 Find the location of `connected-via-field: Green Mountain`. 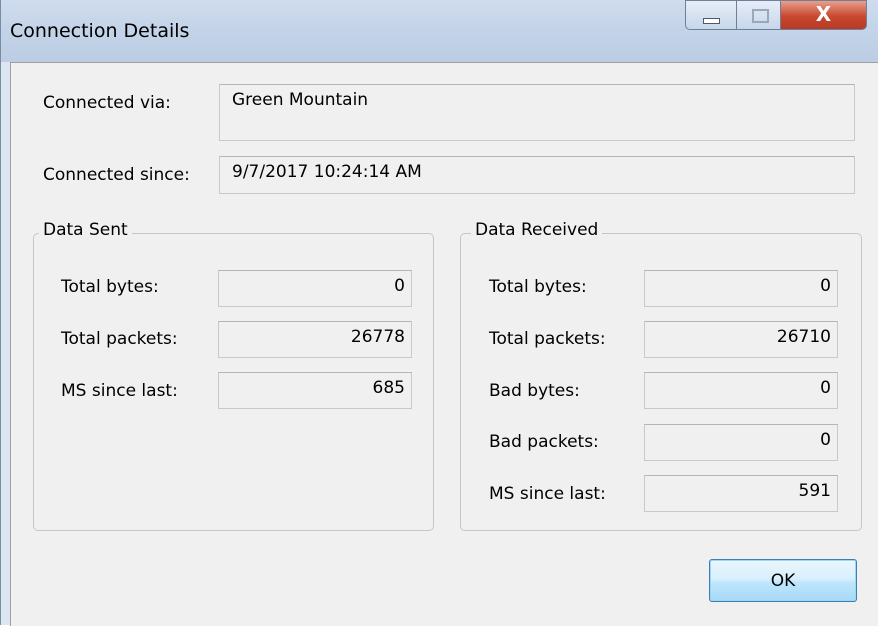

connected-via-field: Green Mountain is located at coordinates (537, 112).